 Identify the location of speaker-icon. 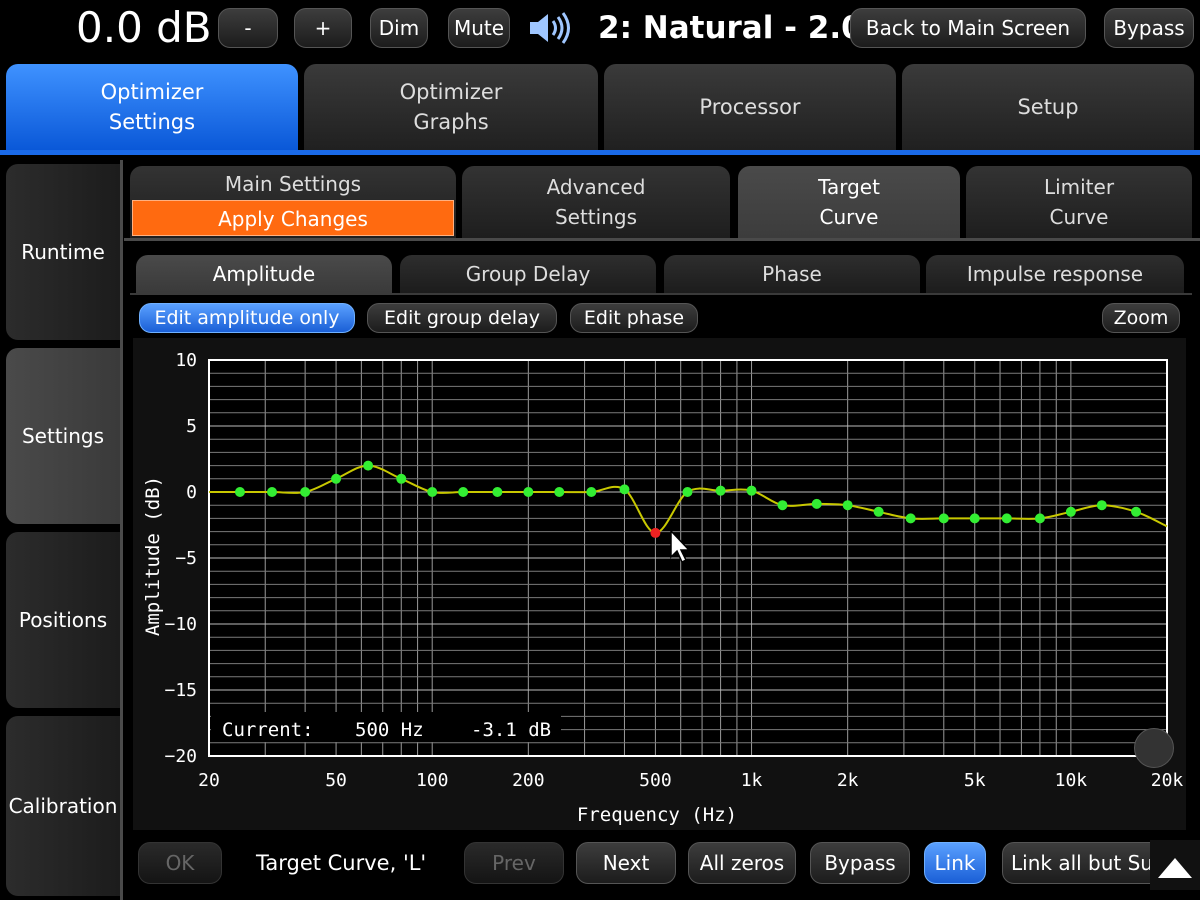
(550, 28).